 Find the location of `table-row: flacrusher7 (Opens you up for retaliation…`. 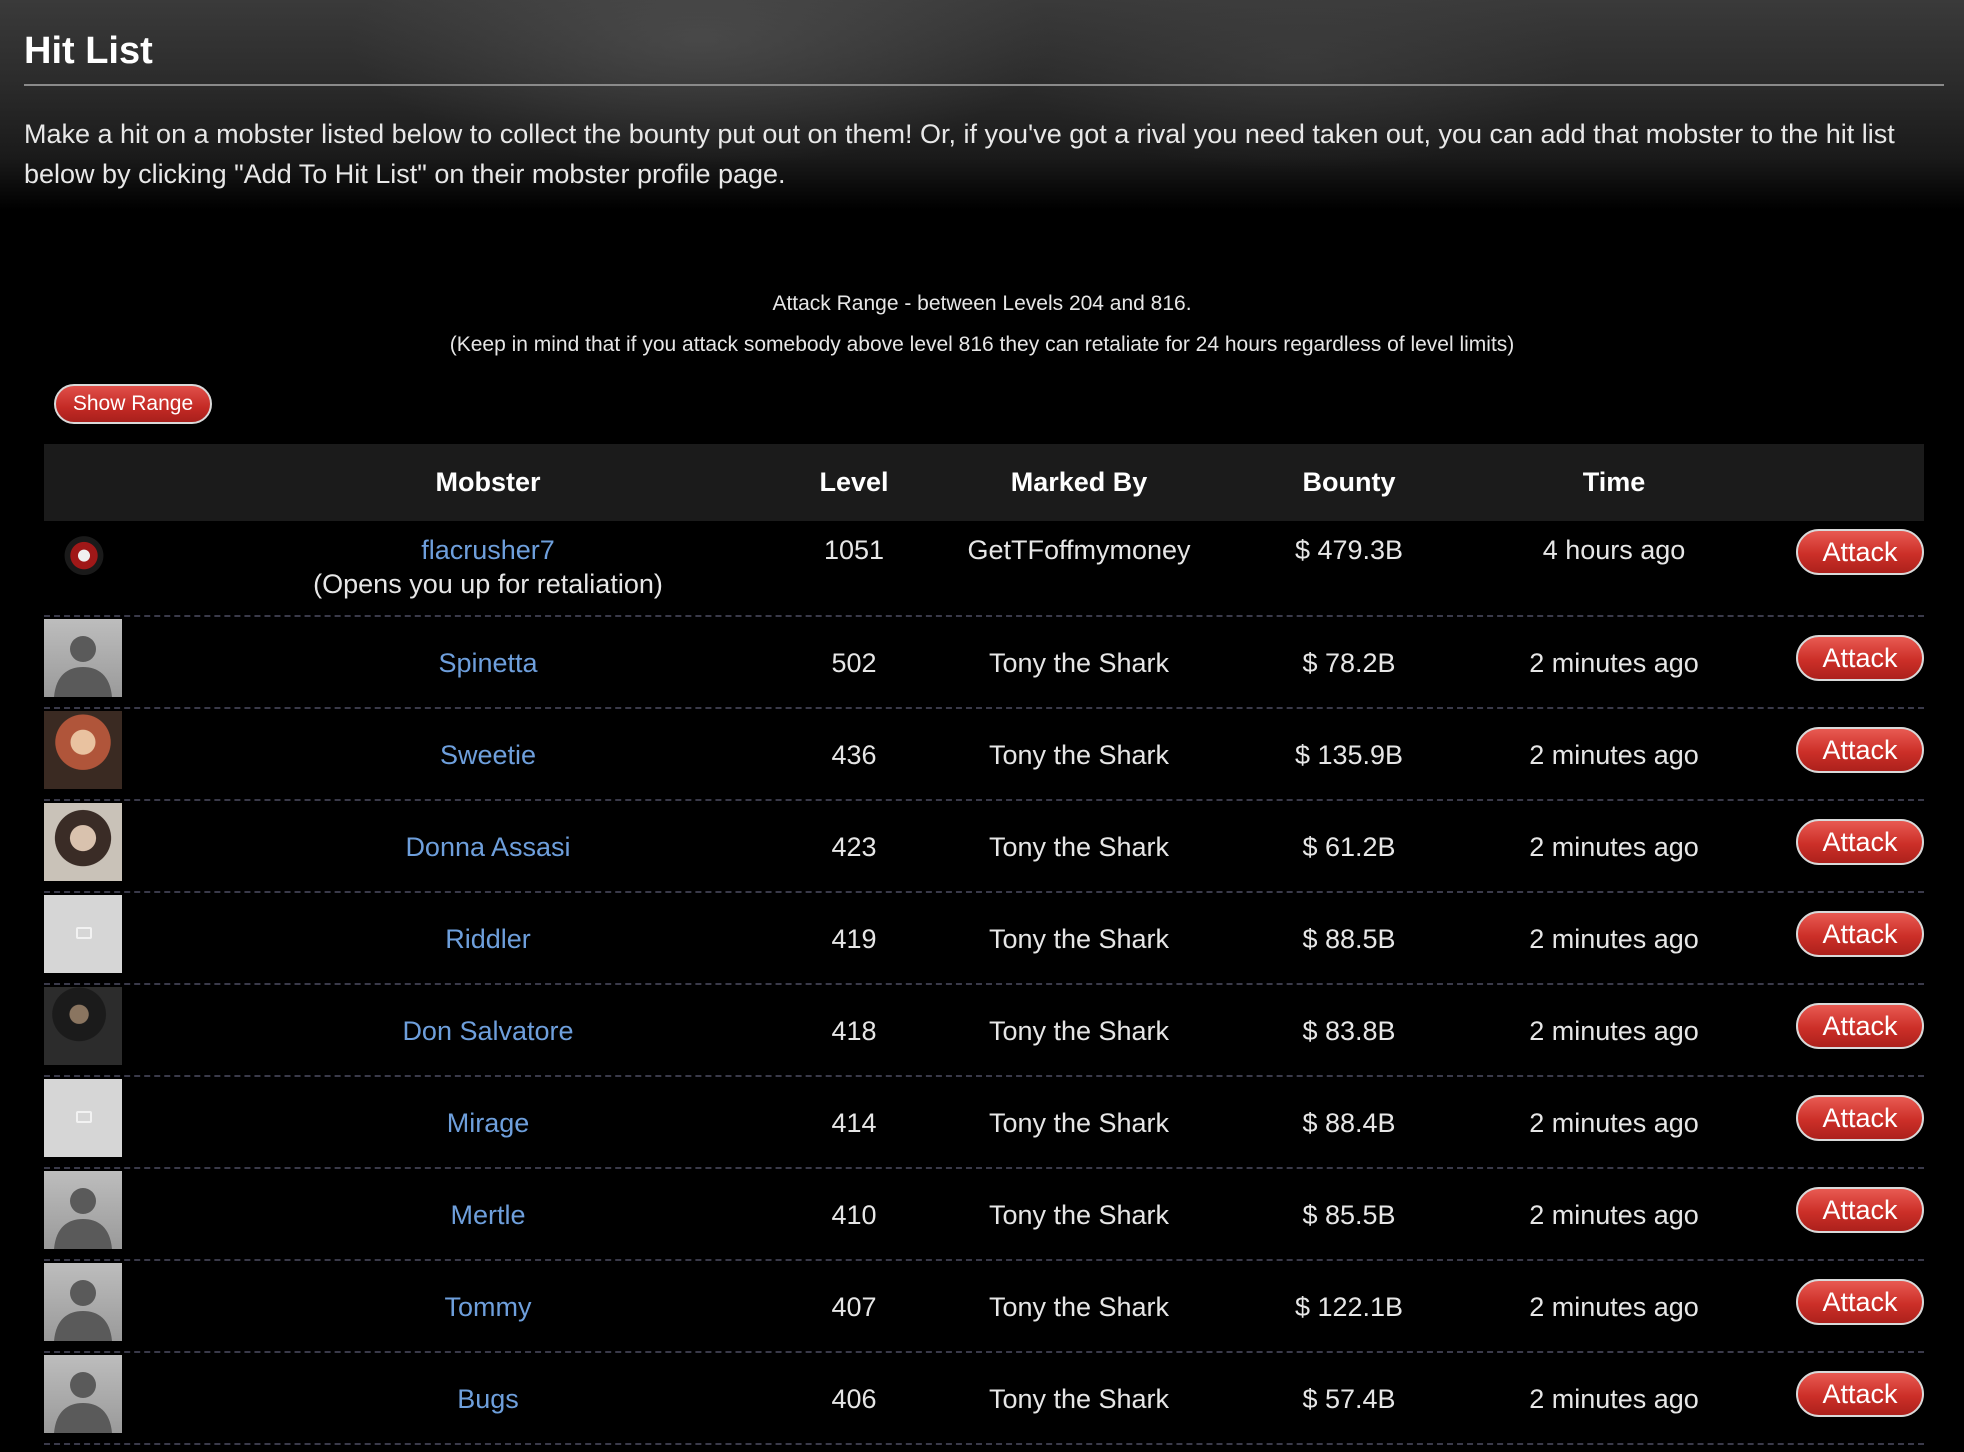

table-row: flacrusher7 (Opens you up for retaliation… is located at coordinates (984, 569).